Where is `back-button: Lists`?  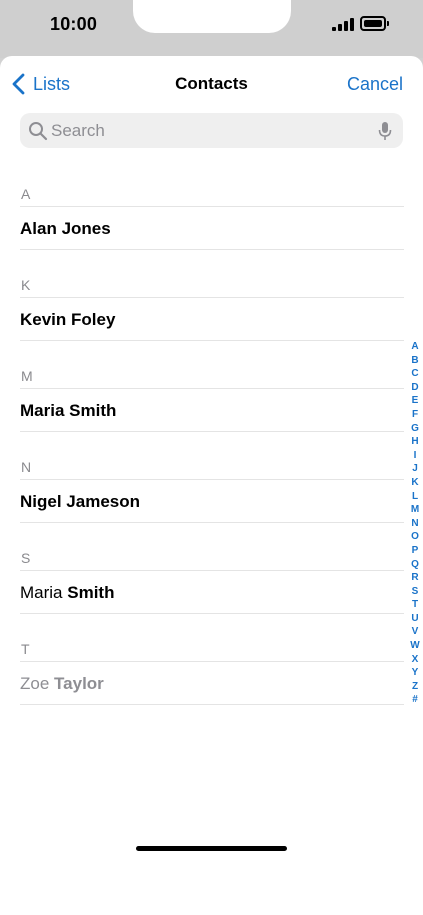 back-button: Lists is located at coordinates (40, 84).